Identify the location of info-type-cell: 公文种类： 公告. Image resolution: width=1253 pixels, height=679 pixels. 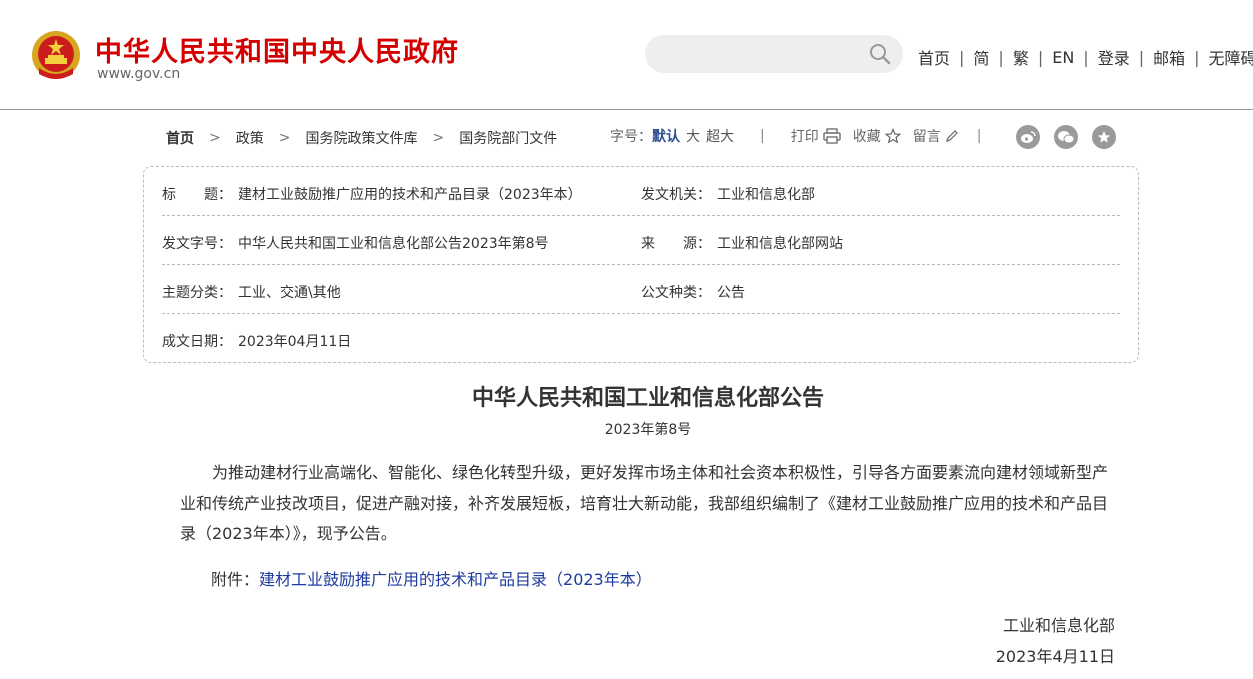
(693, 292).